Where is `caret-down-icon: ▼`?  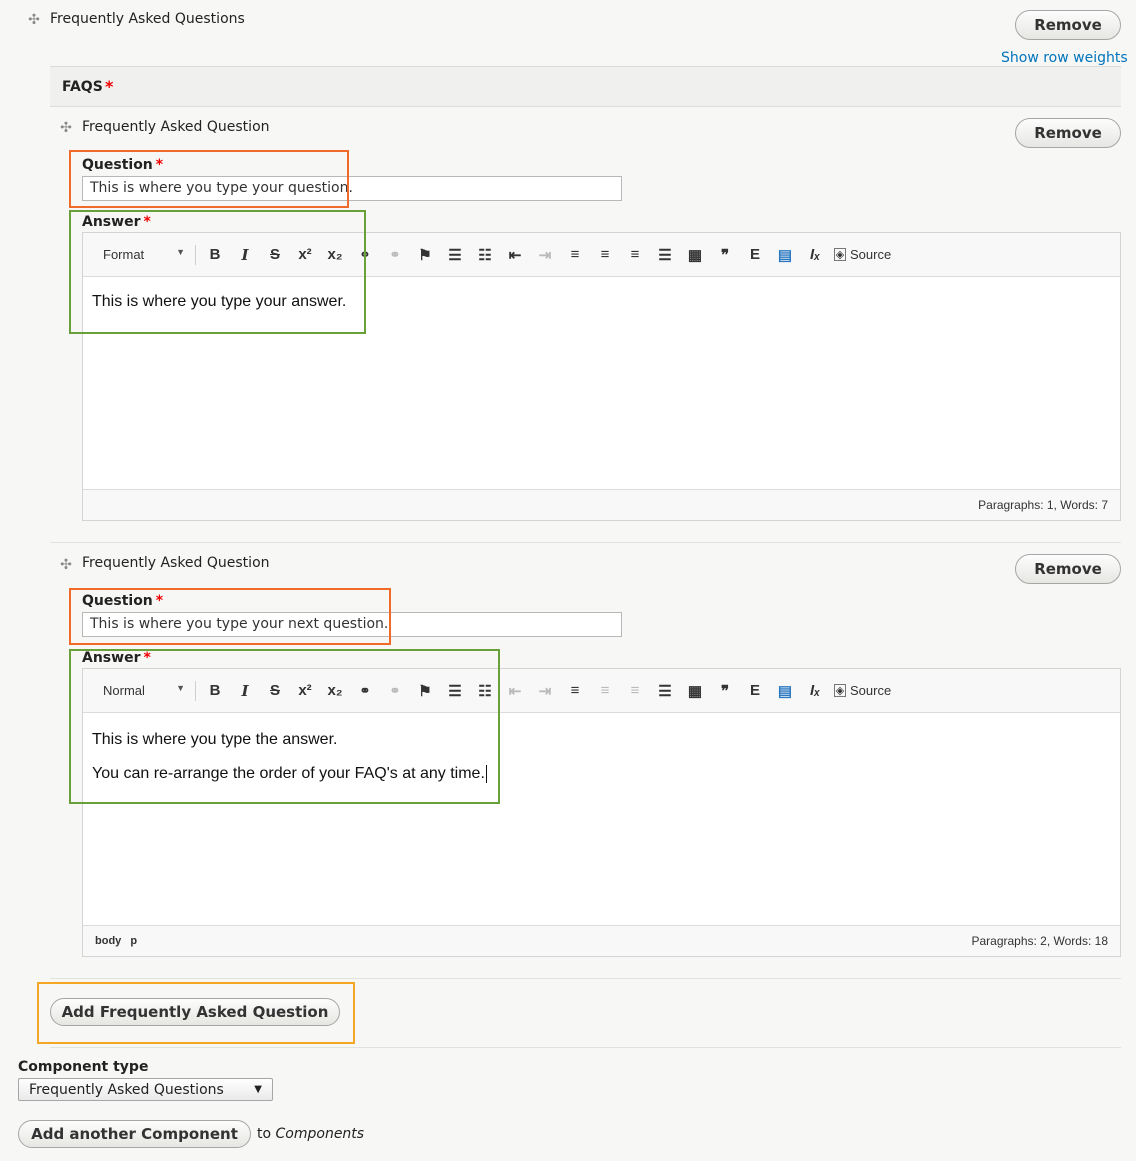
caret-down-icon: ▼ is located at coordinates (258, 1089).